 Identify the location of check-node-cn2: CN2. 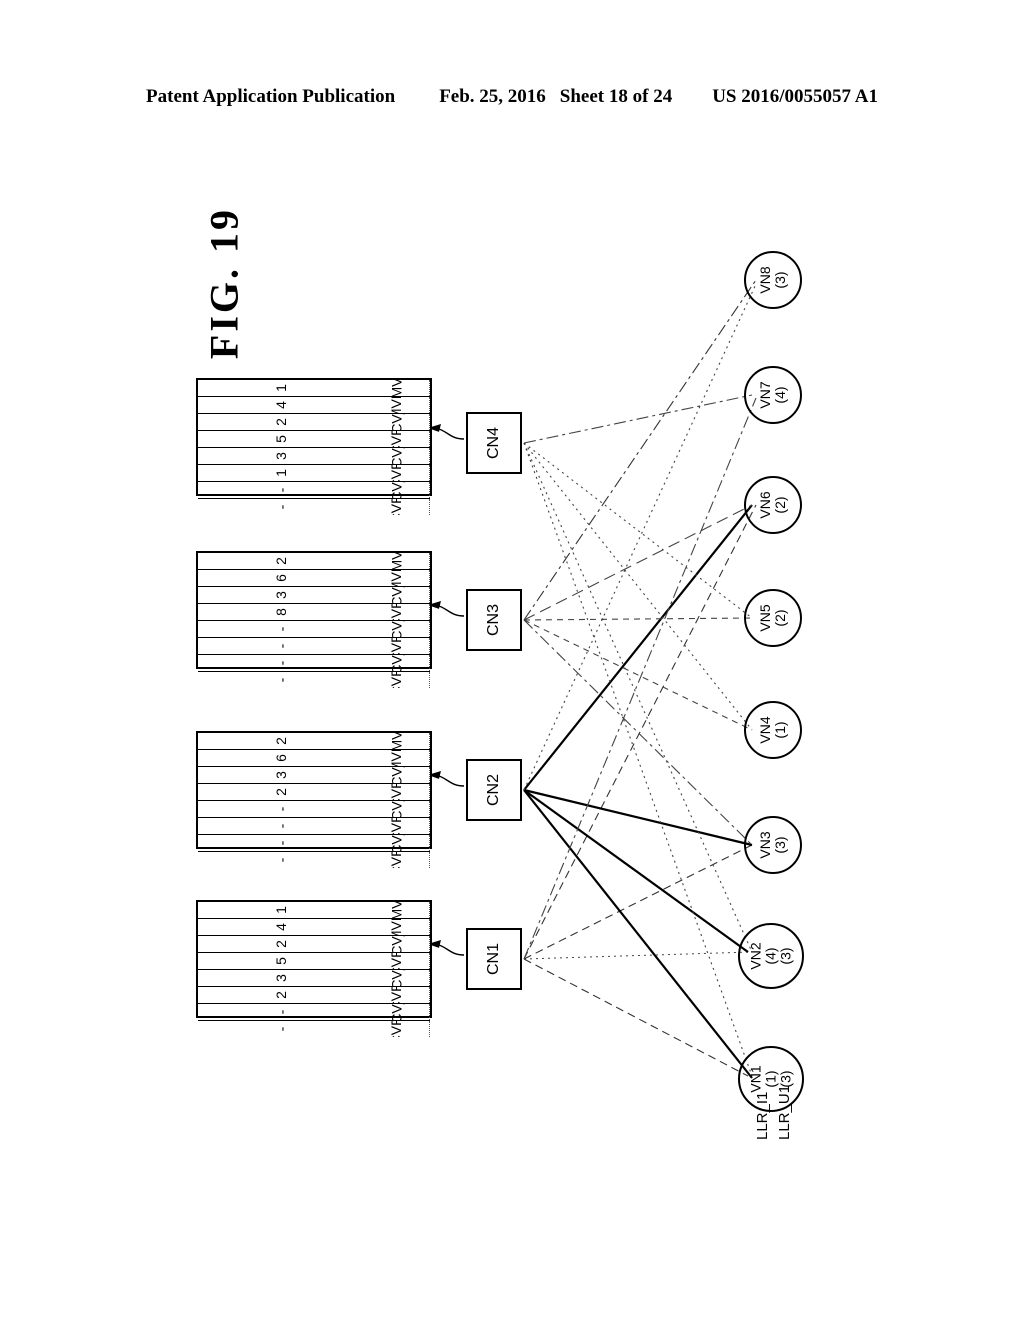
(494, 790).